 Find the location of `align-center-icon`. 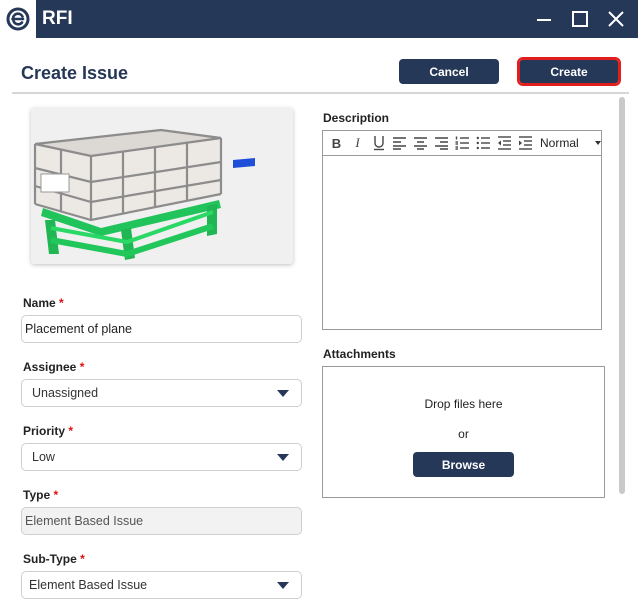

align-center-icon is located at coordinates (420, 143).